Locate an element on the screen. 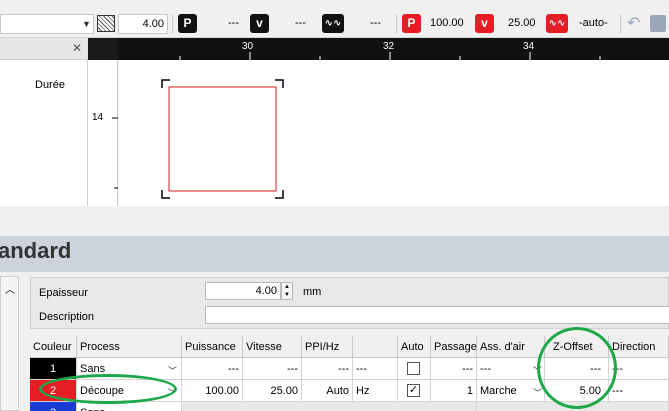 This screenshot has height=411, width=669. col-header-couleur: Couleur is located at coordinates (53, 347).